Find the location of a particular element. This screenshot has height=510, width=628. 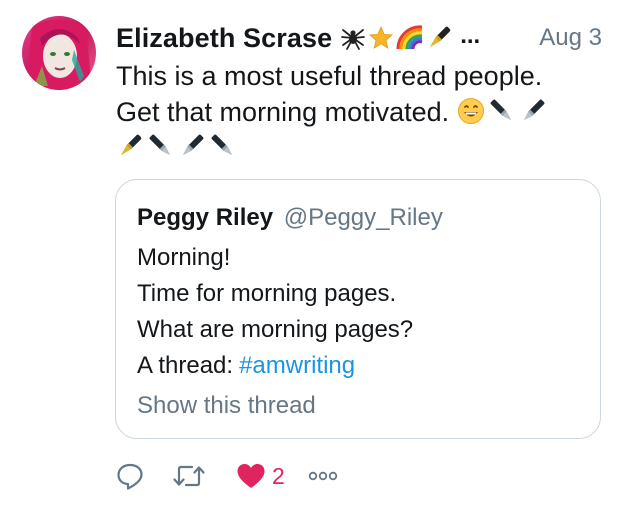

quoted-thread-line: A thread: #amwriting is located at coordinates (275, 366).